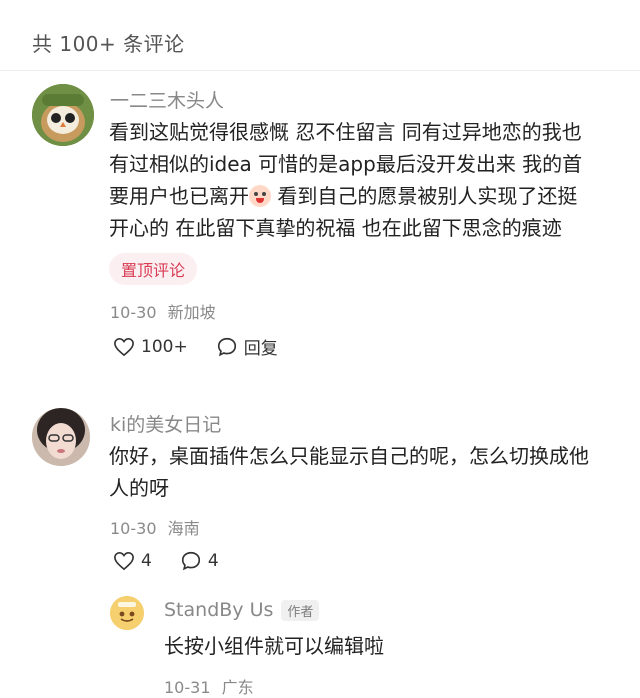  What do you see at coordinates (237, 687) in the screenshot?
I see `reply-location: 广东` at bounding box center [237, 687].